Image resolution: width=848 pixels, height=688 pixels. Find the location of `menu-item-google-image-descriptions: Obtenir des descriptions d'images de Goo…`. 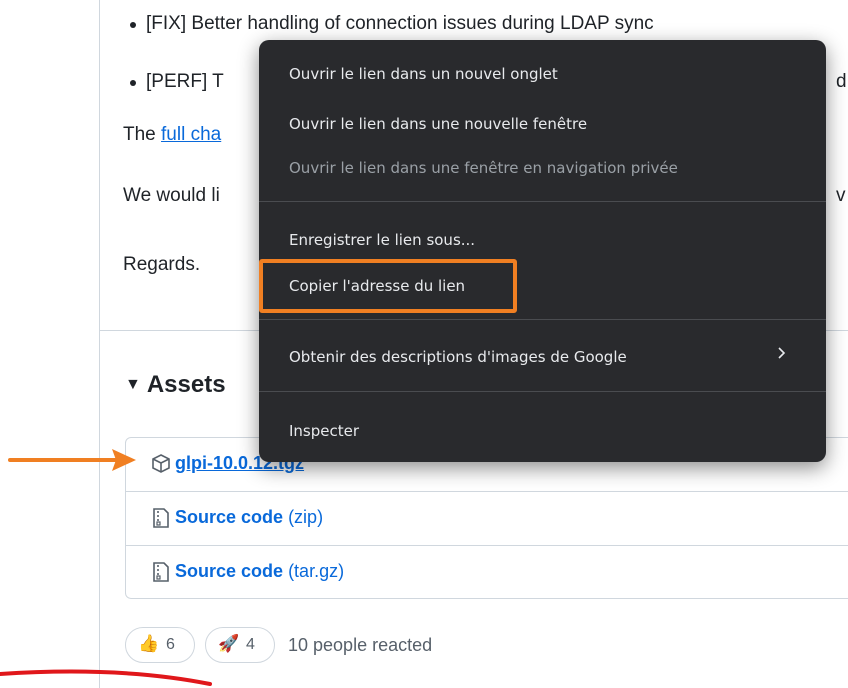

menu-item-google-image-descriptions: Obtenir des descriptions d'images de Goo… is located at coordinates (458, 357).